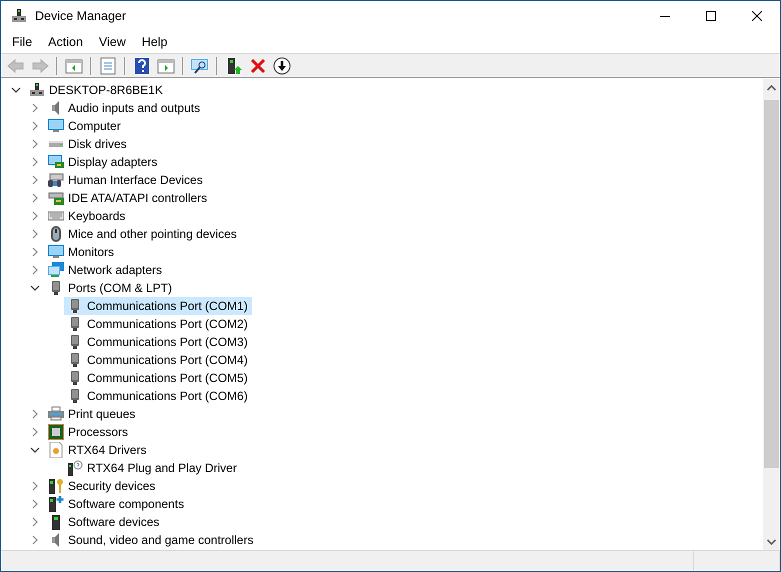 Image resolution: width=781 pixels, height=572 pixels. What do you see at coordinates (56, 486) in the screenshot?
I see `device-key-icon` at bounding box center [56, 486].